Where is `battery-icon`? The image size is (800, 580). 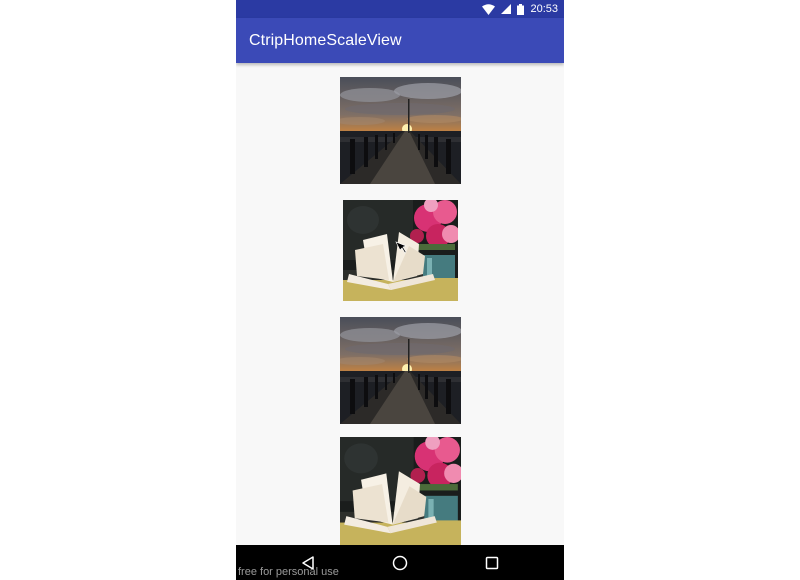
battery-icon is located at coordinates (521, 9).